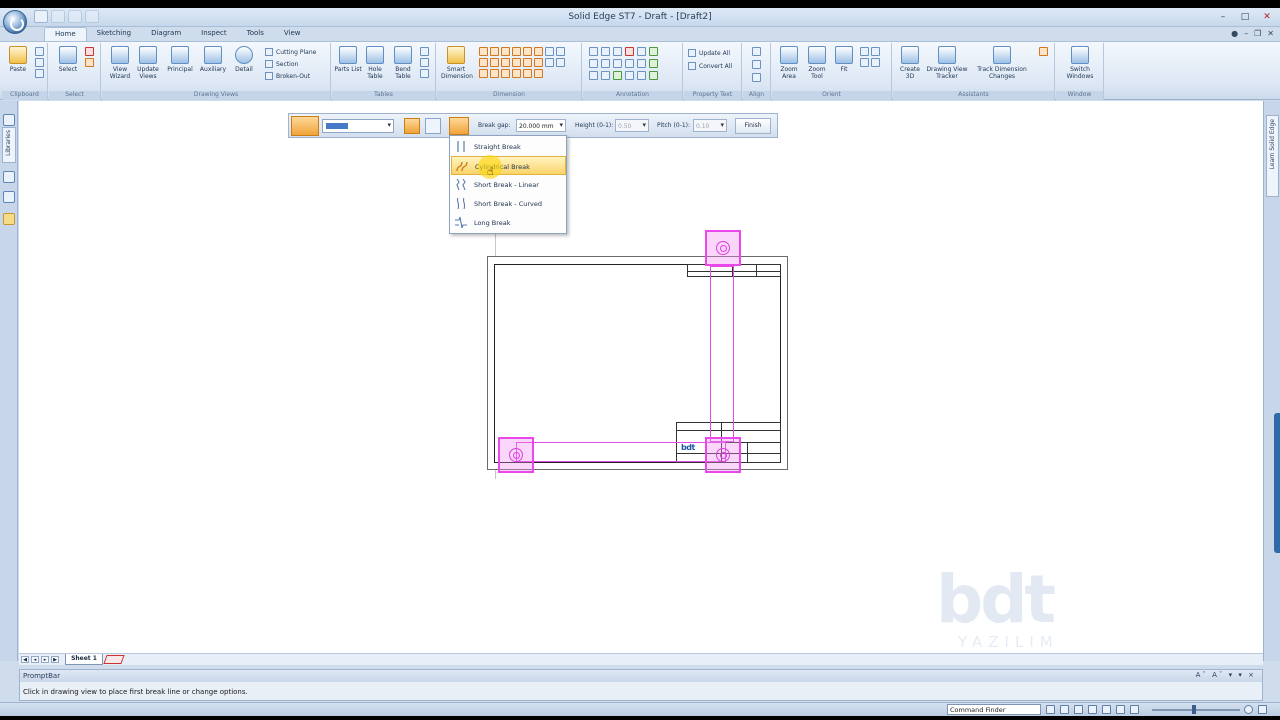  What do you see at coordinates (617, 63) in the screenshot?
I see `datum-frame-icon` at bounding box center [617, 63].